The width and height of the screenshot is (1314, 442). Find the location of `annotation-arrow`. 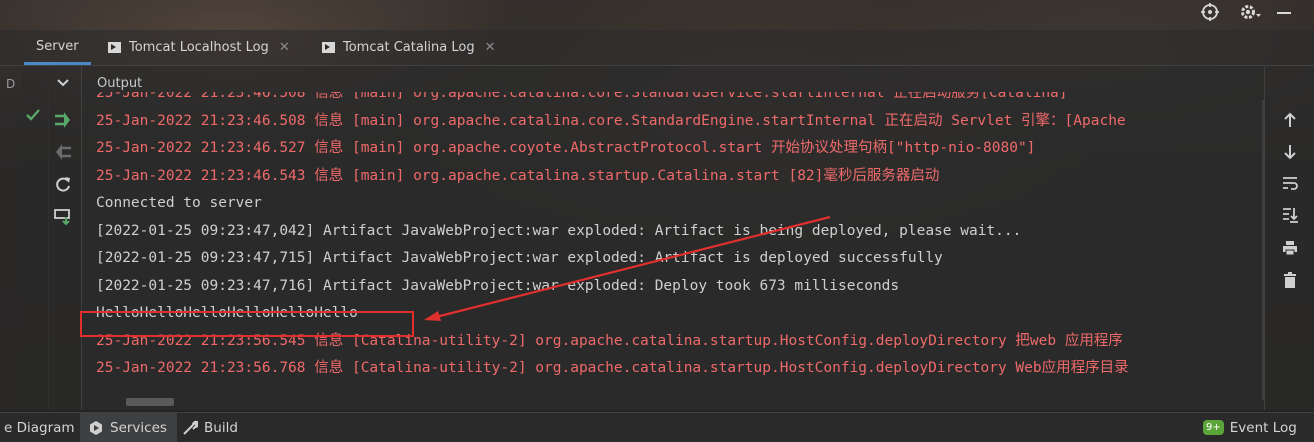

annotation-arrow is located at coordinates (627, 268).